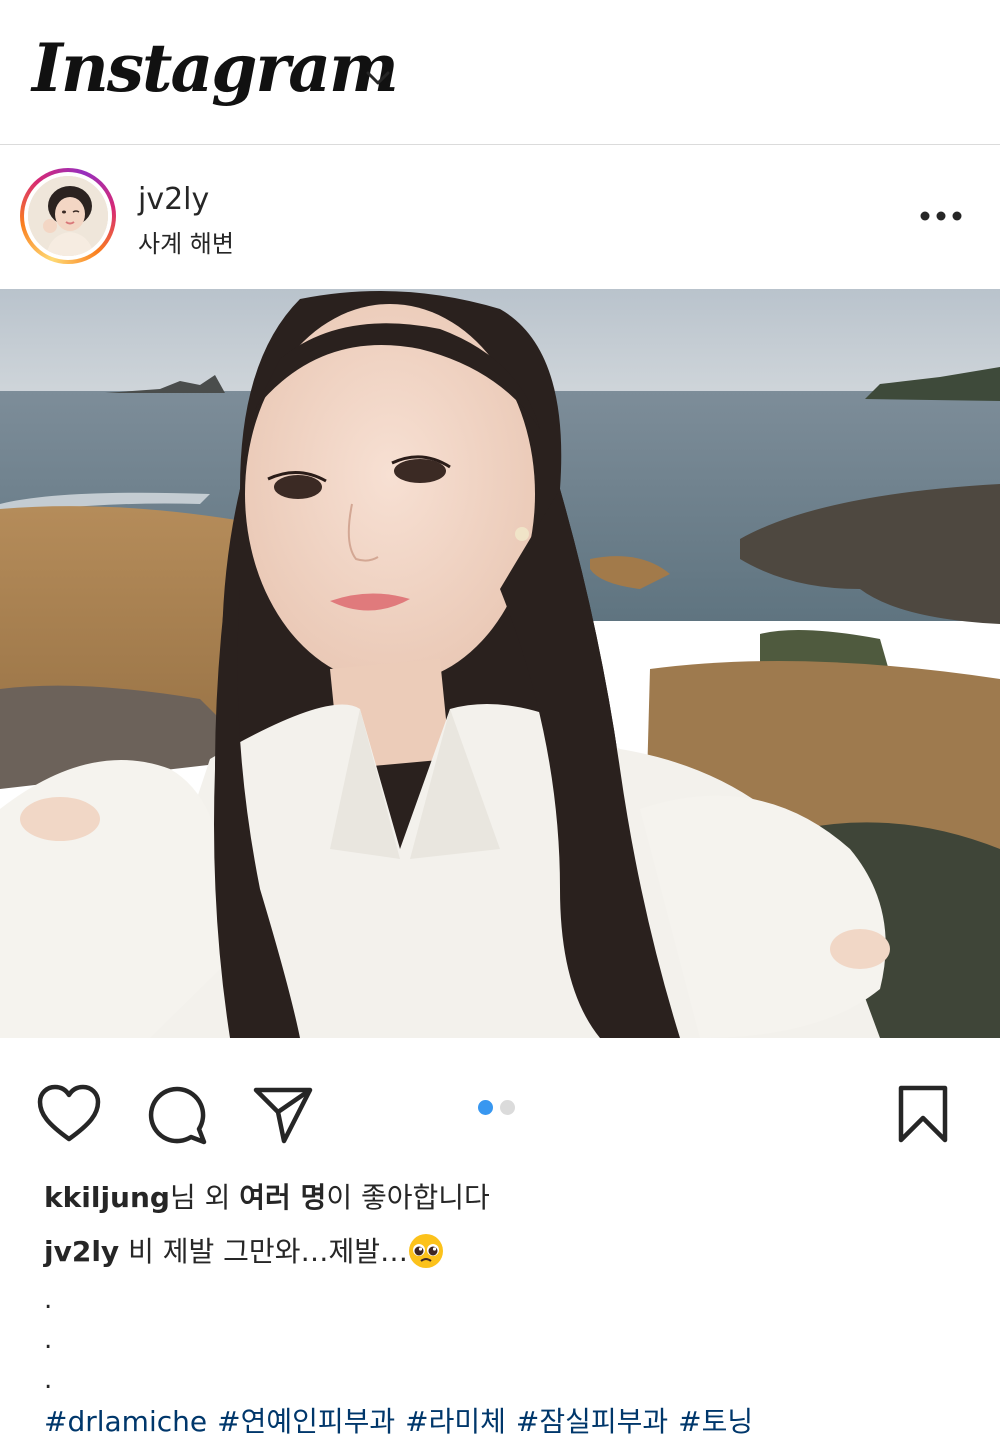 The image size is (1000, 1448). What do you see at coordinates (283, 1115) in the screenshot?
I see `share-icon` at bounding box center [283, 1115].